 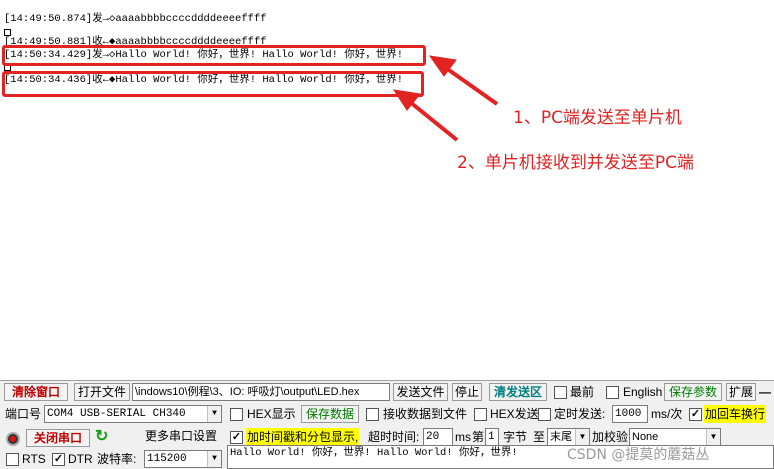 I want to click on save-data-button: 保存数据, so click(x=330, y=414).